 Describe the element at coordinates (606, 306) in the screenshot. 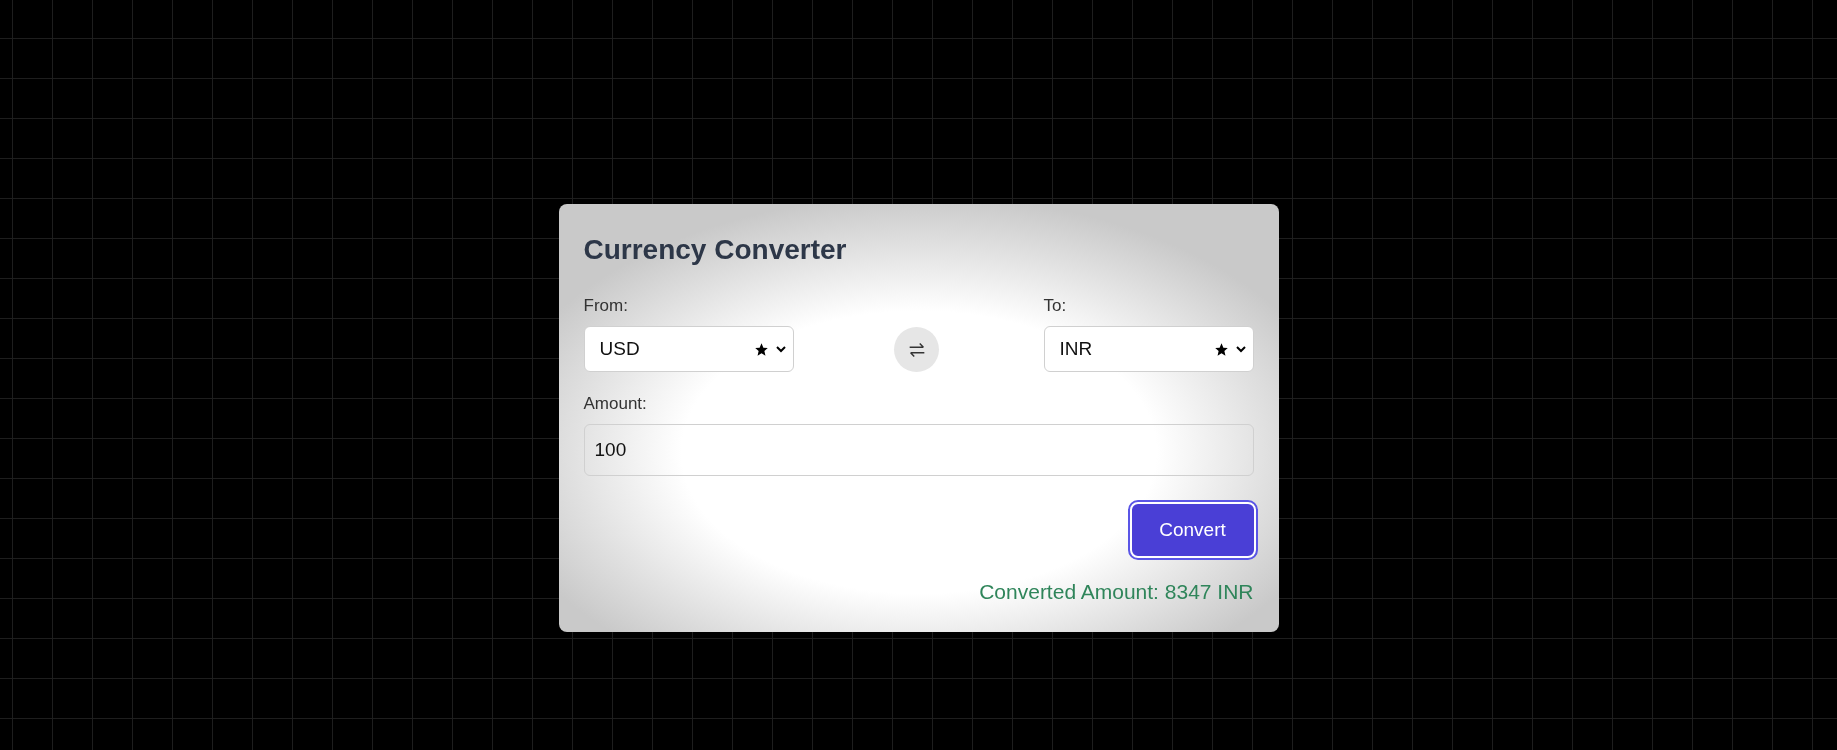

I see `field-label: From:` at that location.